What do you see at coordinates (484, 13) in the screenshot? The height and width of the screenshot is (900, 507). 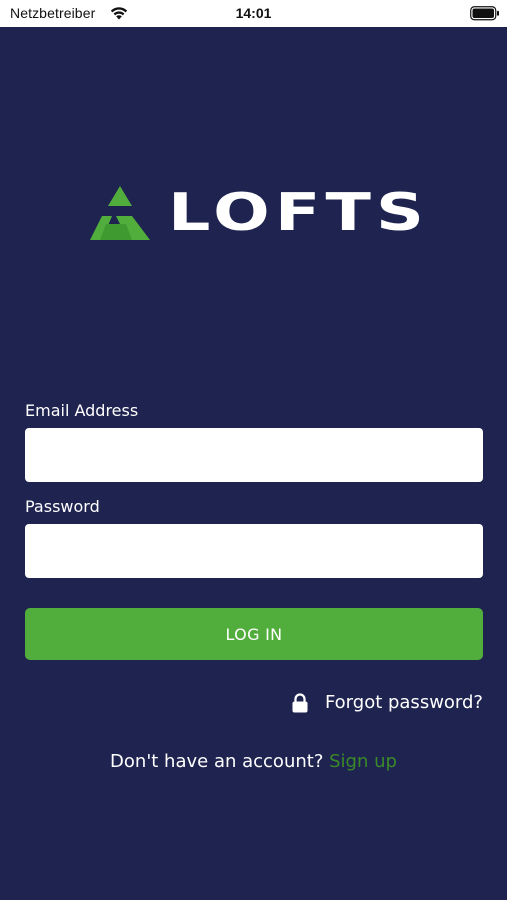 I see `battery-icon` at bounding box center [484, 13].